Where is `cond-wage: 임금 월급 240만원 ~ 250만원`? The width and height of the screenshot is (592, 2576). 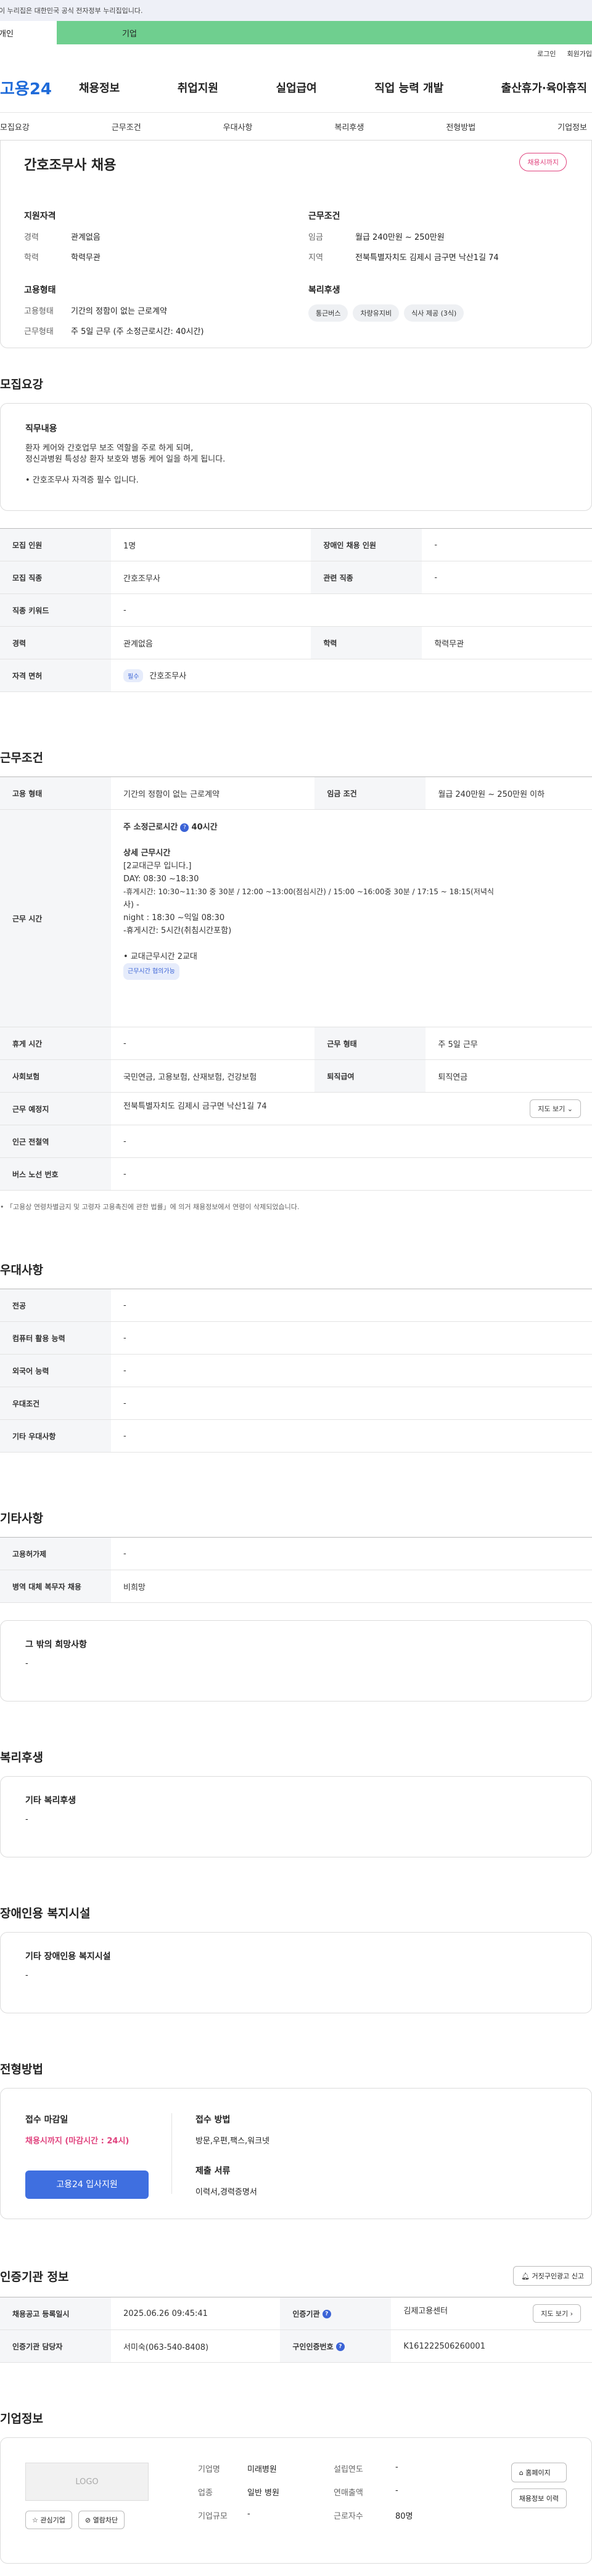
cond-wage: 임금 월급 240만원 ~ 250만원 is located at coordinates (376, 237).